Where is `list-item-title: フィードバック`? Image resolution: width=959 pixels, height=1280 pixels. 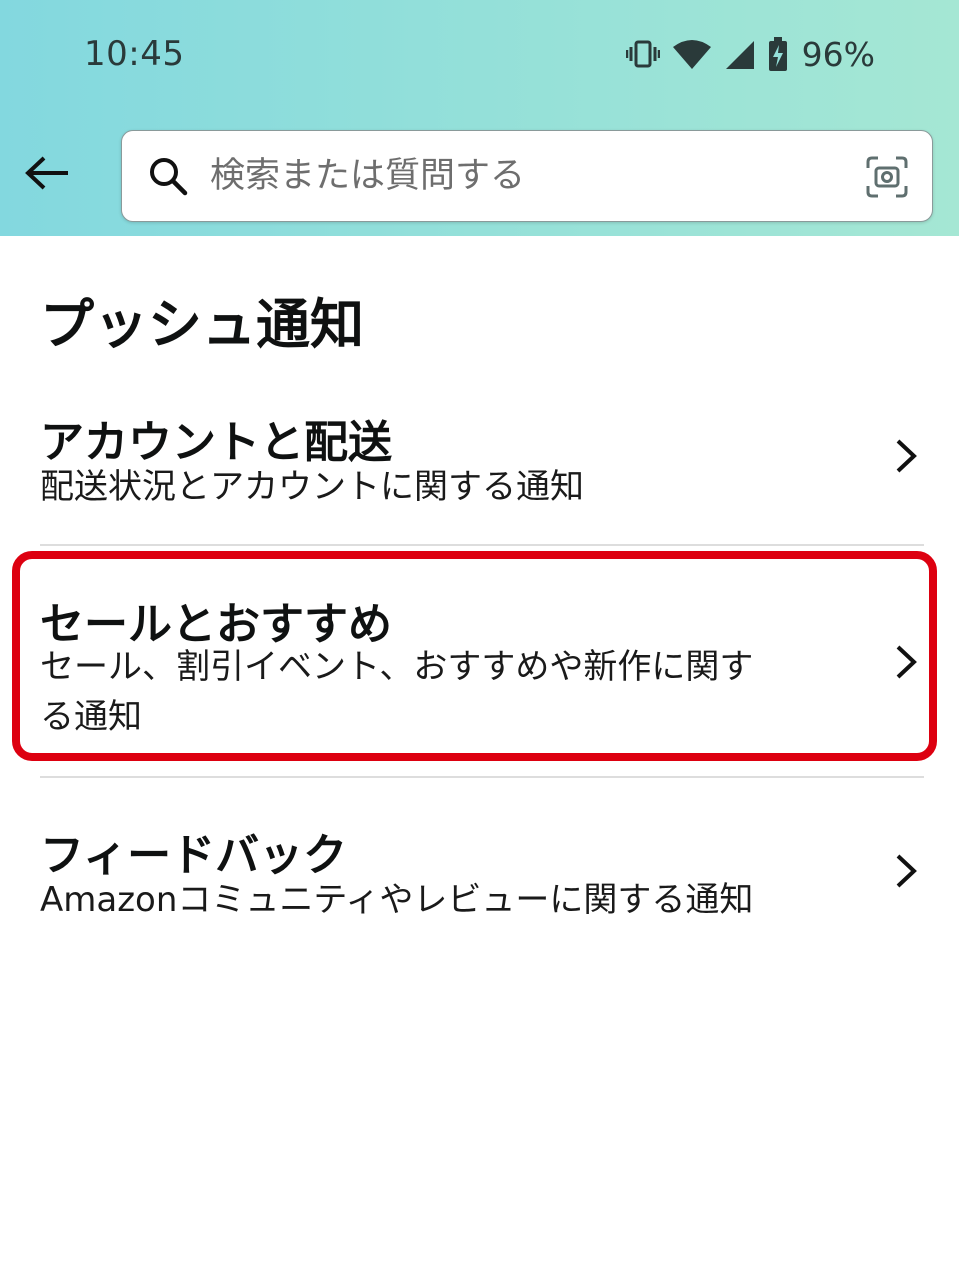 list-item-title: フィードバック is located at coordinates (194, 855).